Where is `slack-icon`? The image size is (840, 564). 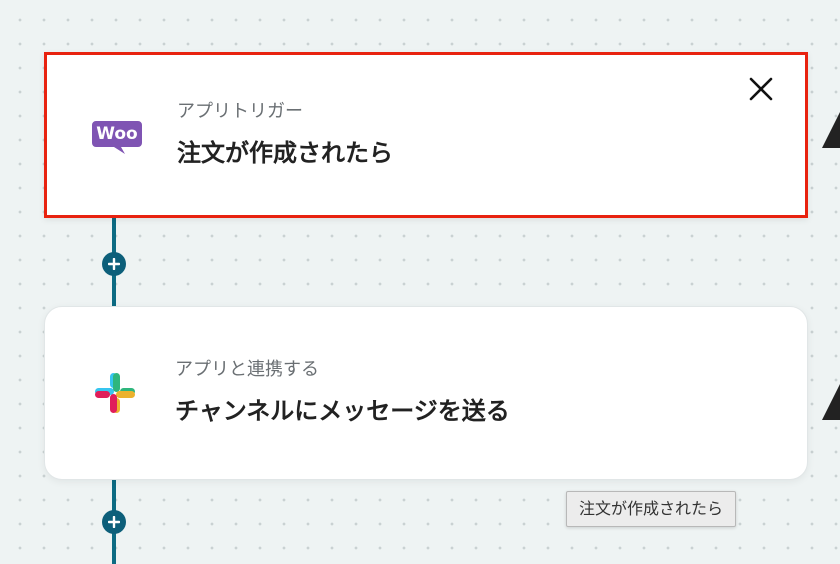 slack-icon is located at coordinates (115, 395).